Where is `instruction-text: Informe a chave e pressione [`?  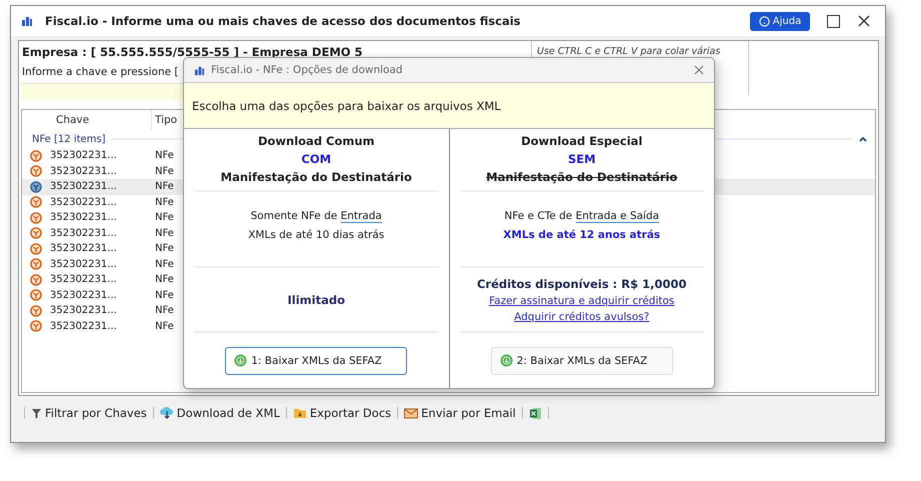
instruction-text: Informe a chave e pressione [ is located at coordinates (100, 71).